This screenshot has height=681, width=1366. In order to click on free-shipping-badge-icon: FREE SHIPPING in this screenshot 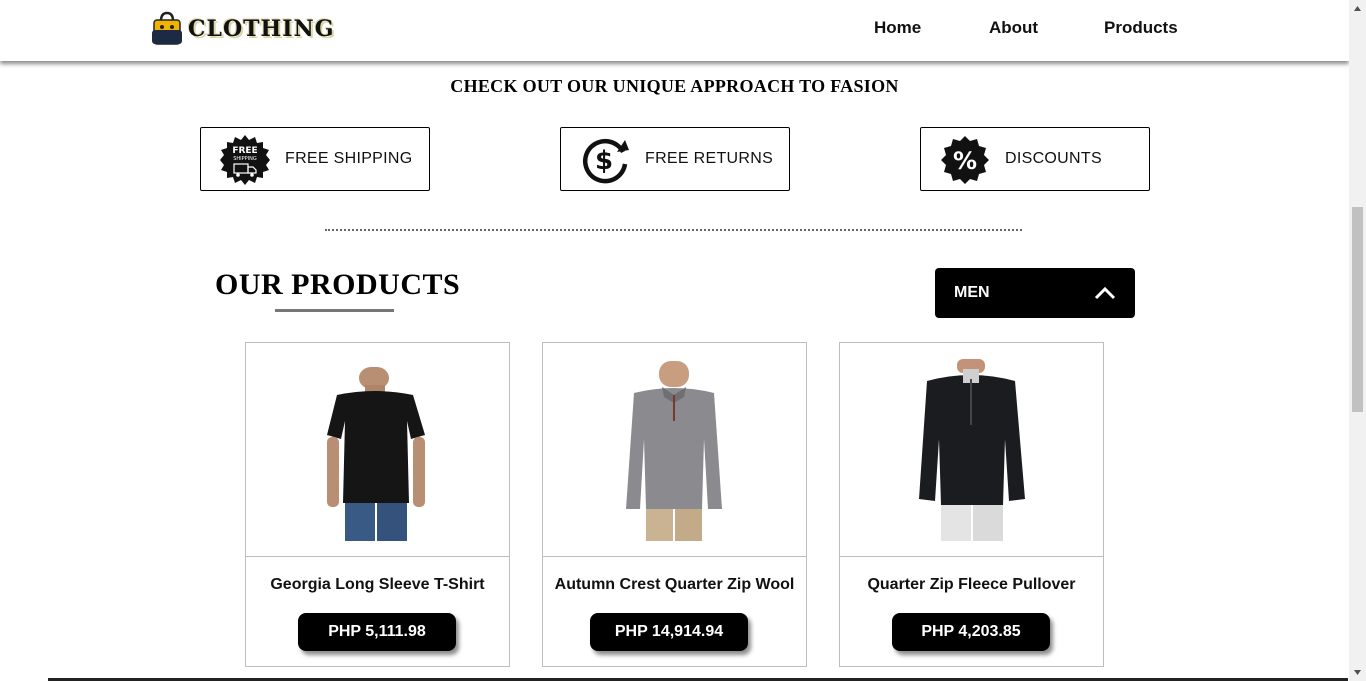, I will do `click(245, 160)`.